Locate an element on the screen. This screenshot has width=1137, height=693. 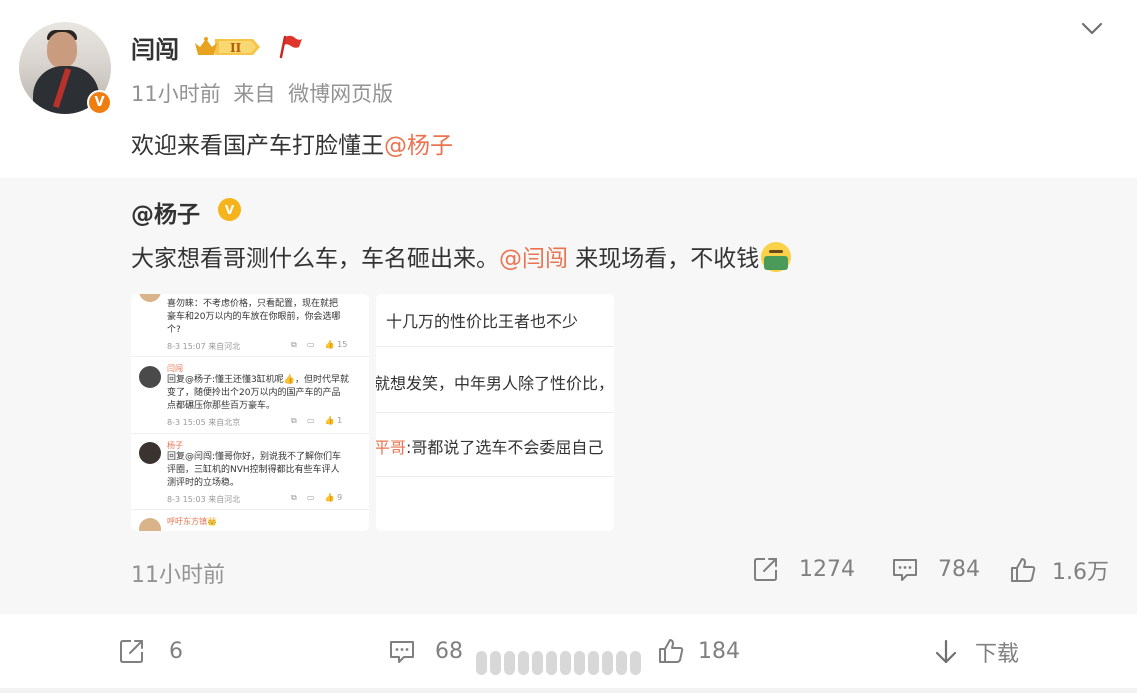
like-count: 184 is located at coordinates (719, 651).